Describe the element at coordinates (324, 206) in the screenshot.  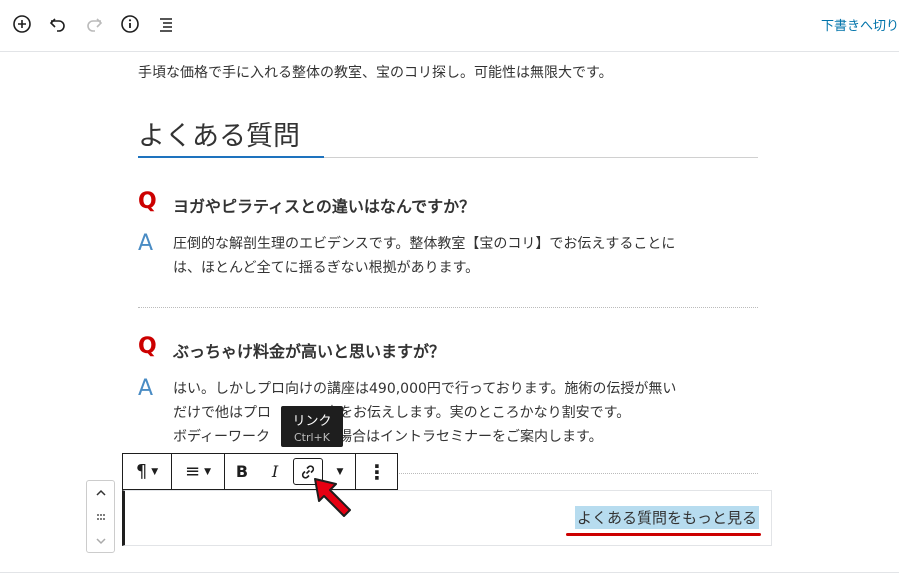
I see `question-text: ヨガやピラティスとの違いはなんですか？` at that location.